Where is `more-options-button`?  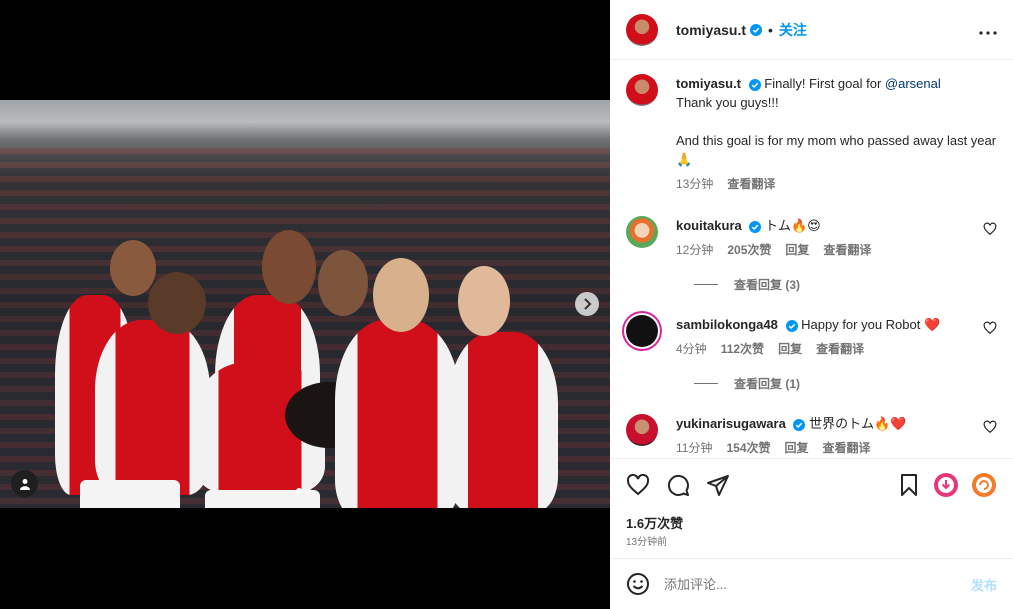
more-options-button is located at coordinates (988, 29).